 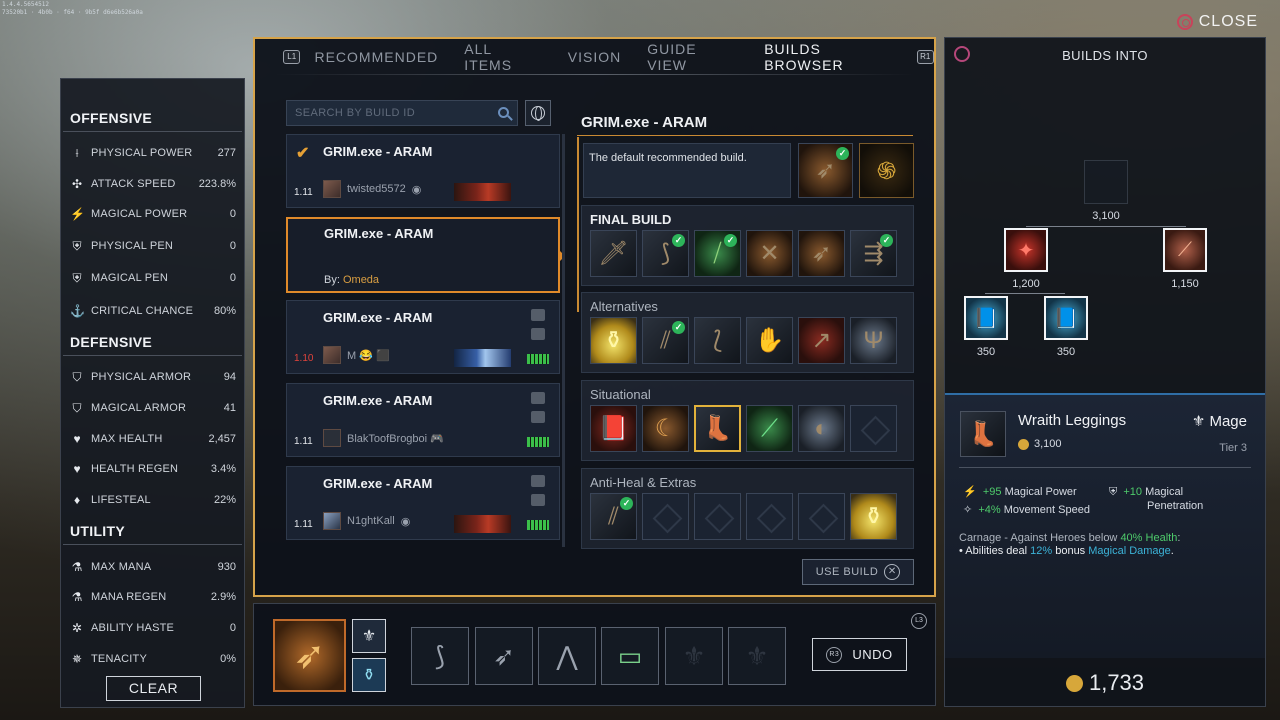 I want to click on build-card: GRIM.exe - ARAM 1.11 BlakToofBrogboi 🎮, so click(x=423, y=420).